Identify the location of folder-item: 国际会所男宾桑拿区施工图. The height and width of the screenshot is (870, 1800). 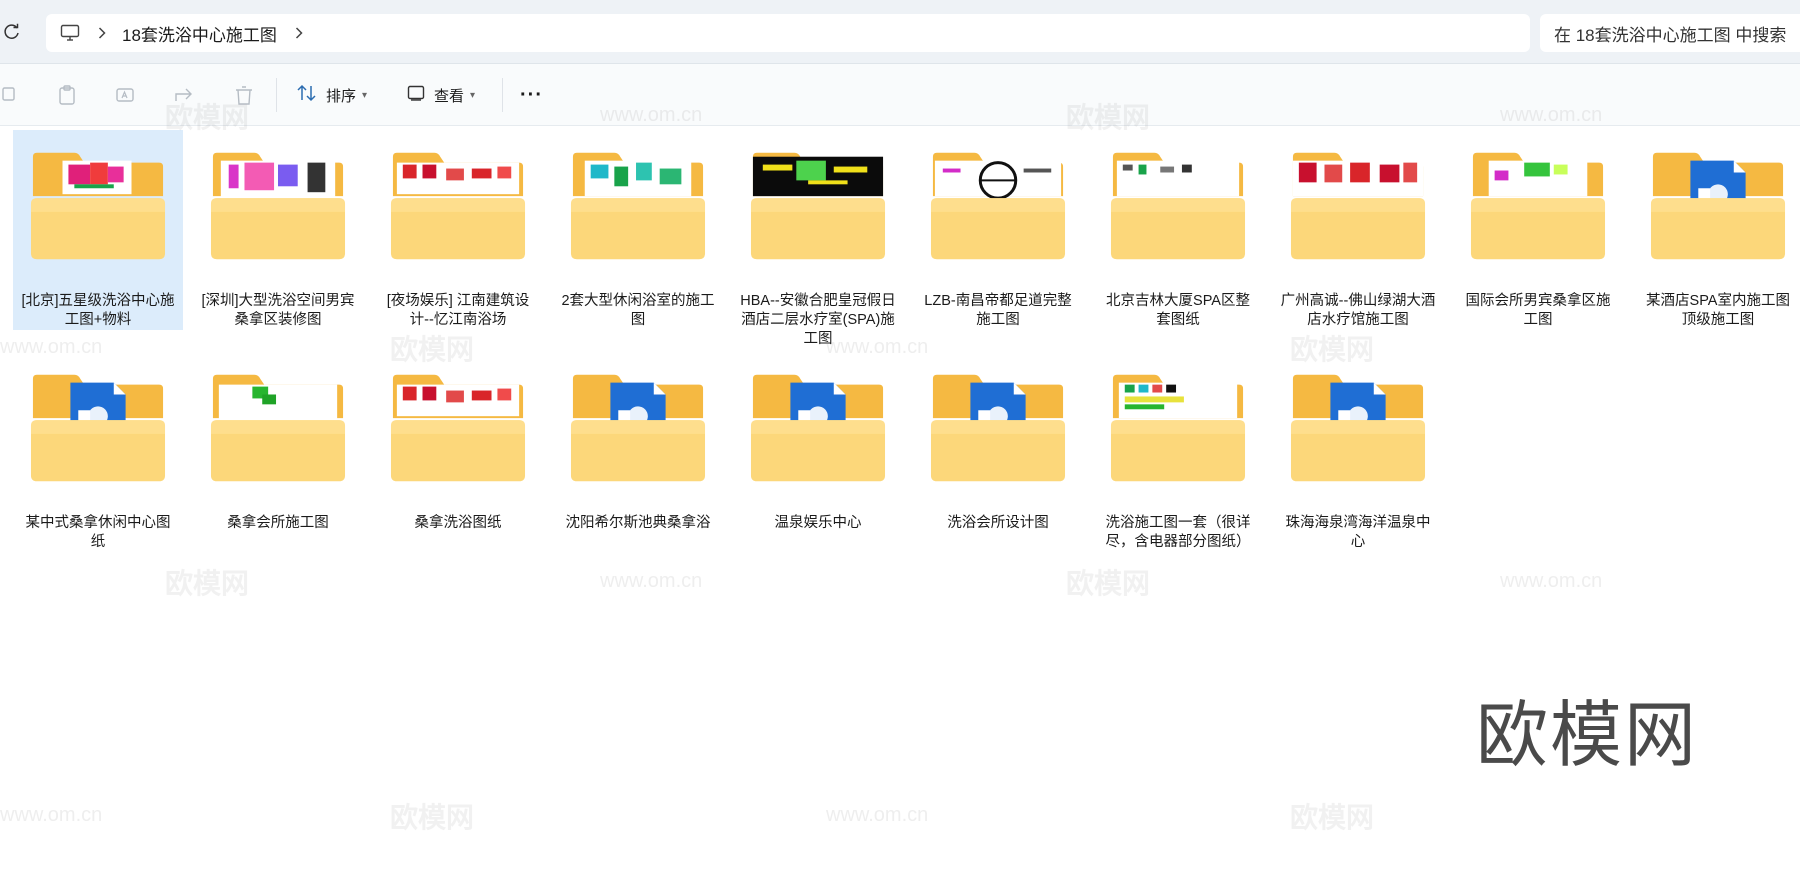
(1538, 230).